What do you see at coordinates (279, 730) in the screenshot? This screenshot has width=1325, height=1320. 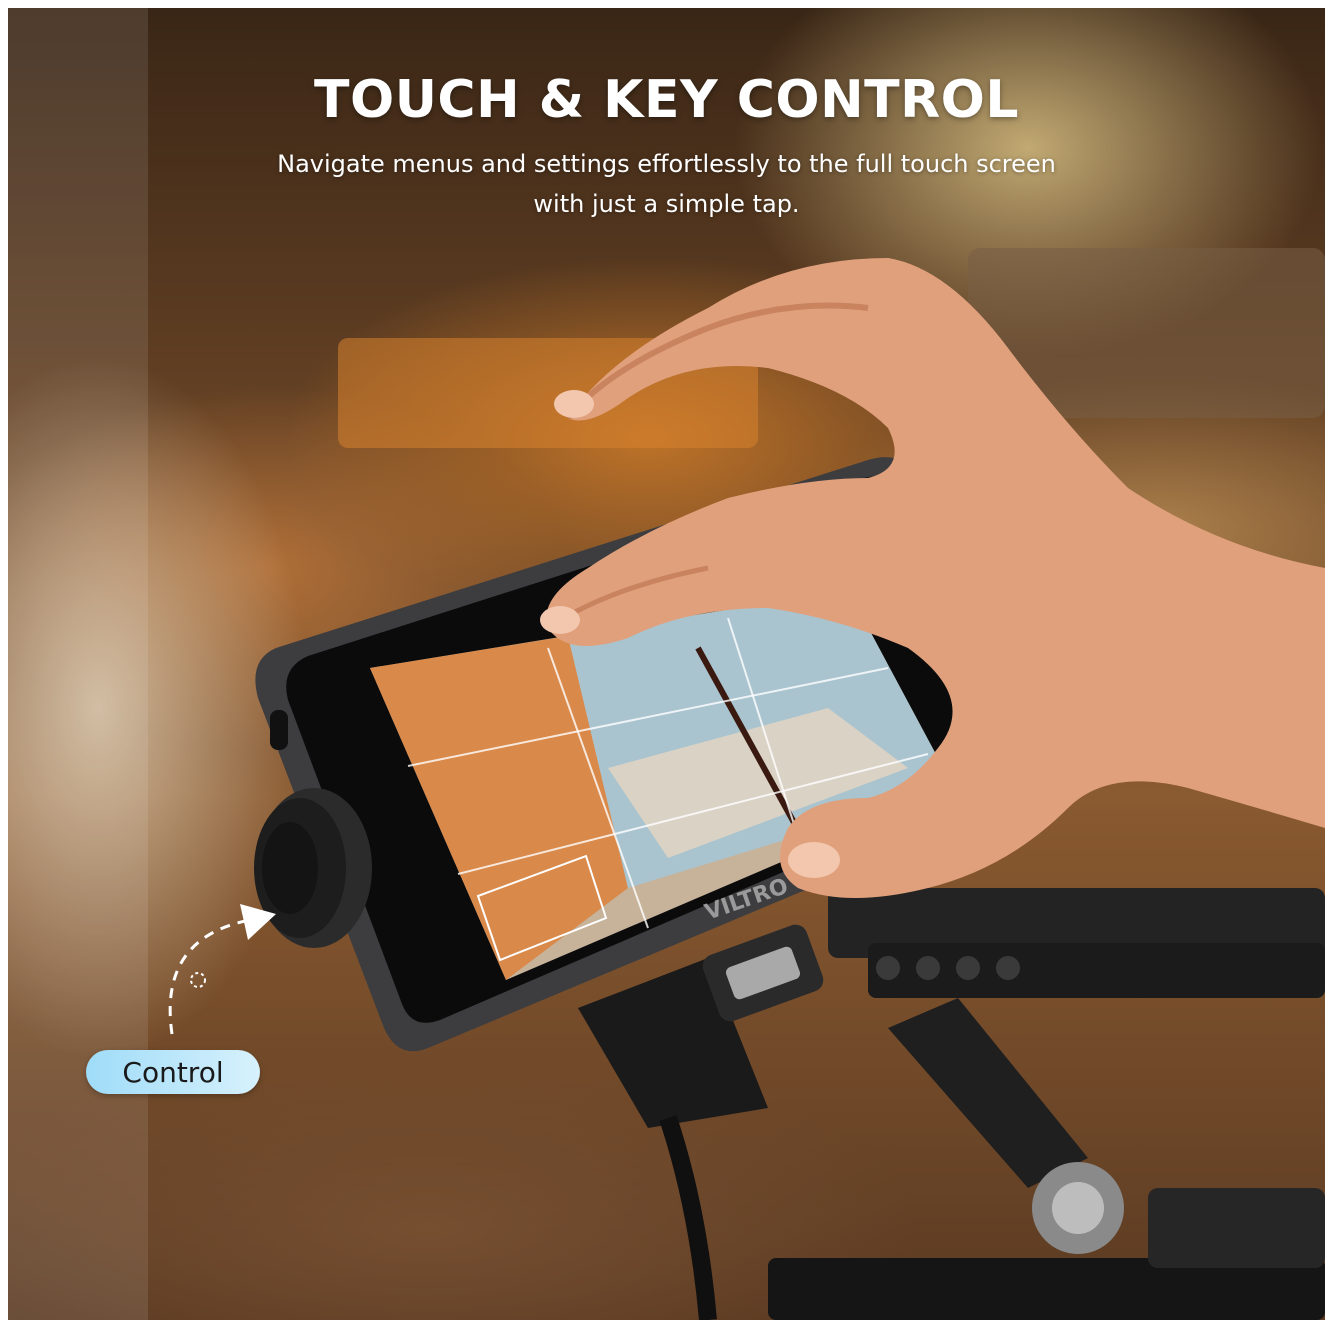 I see `power-switch` at bounding box center [279, 730].